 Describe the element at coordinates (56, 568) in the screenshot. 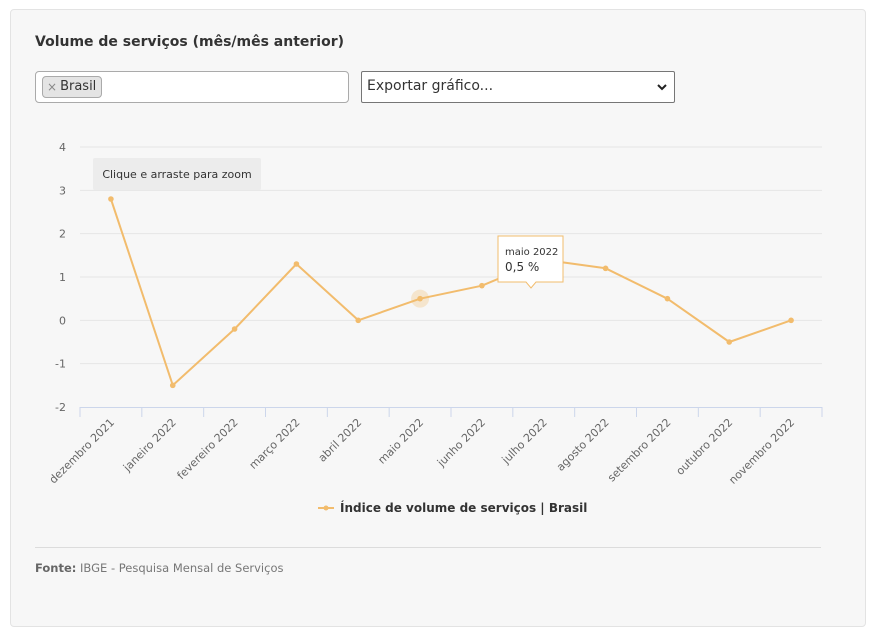

I see `source-label: Fonte:` at that location.